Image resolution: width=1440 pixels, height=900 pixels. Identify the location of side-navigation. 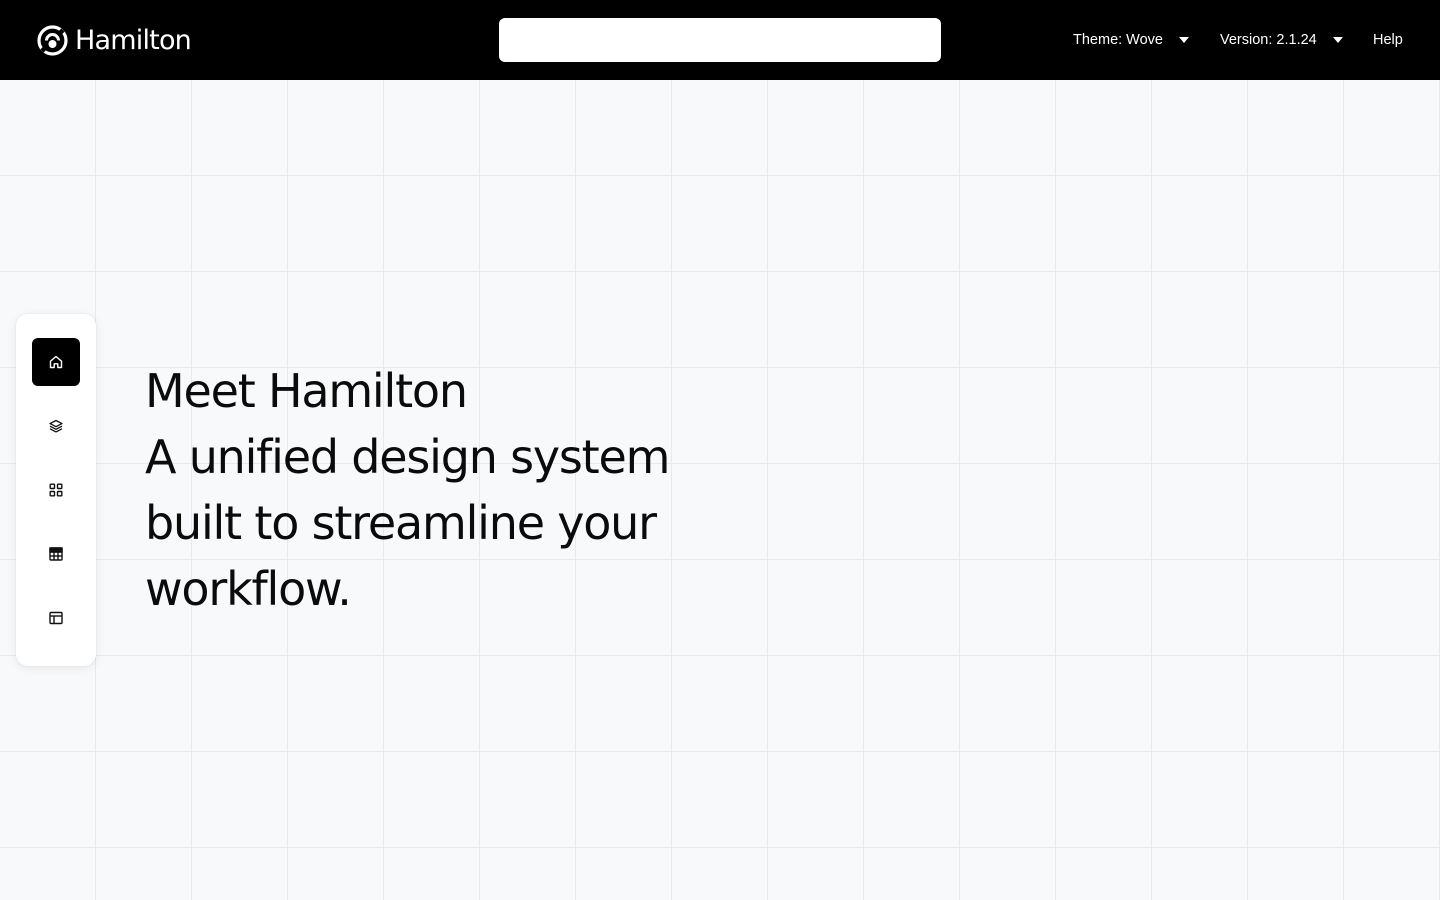
(56, 490).